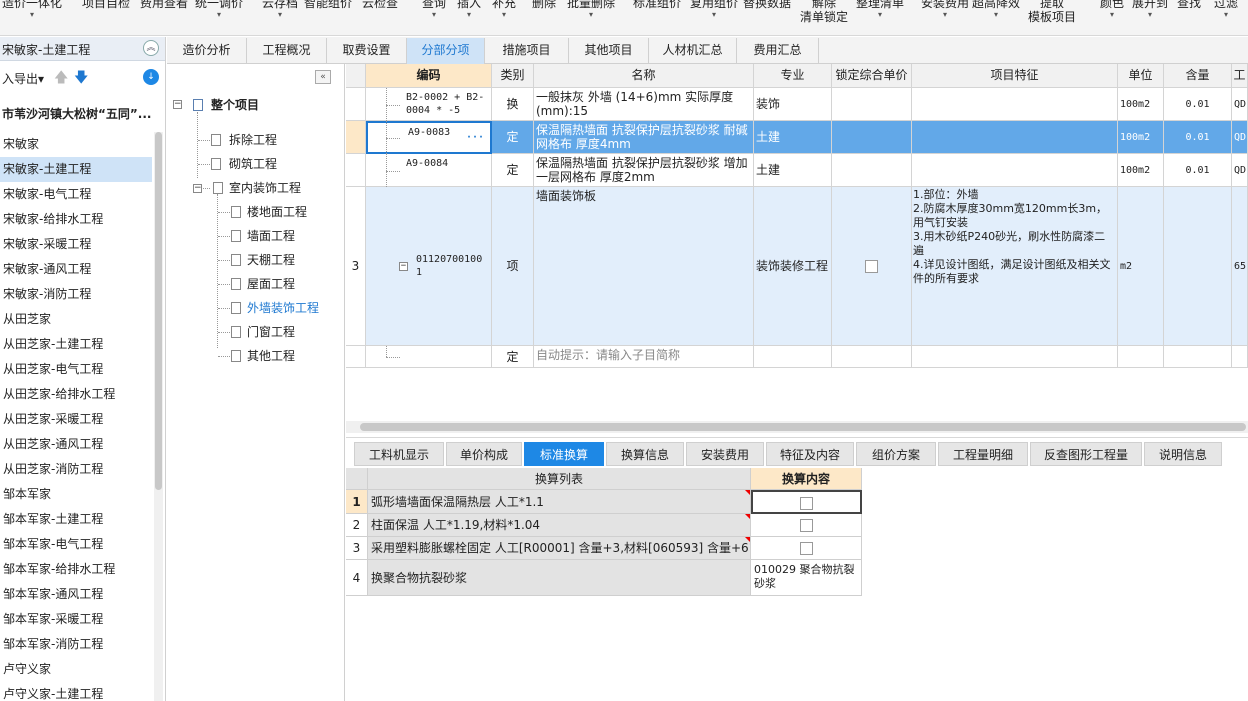 The image size is (1248, 701). What do you see at coordinates (983, 454) in the screenshot?
I see `detail-tab-7: 工程量明细` at bounding box center [983, 454].